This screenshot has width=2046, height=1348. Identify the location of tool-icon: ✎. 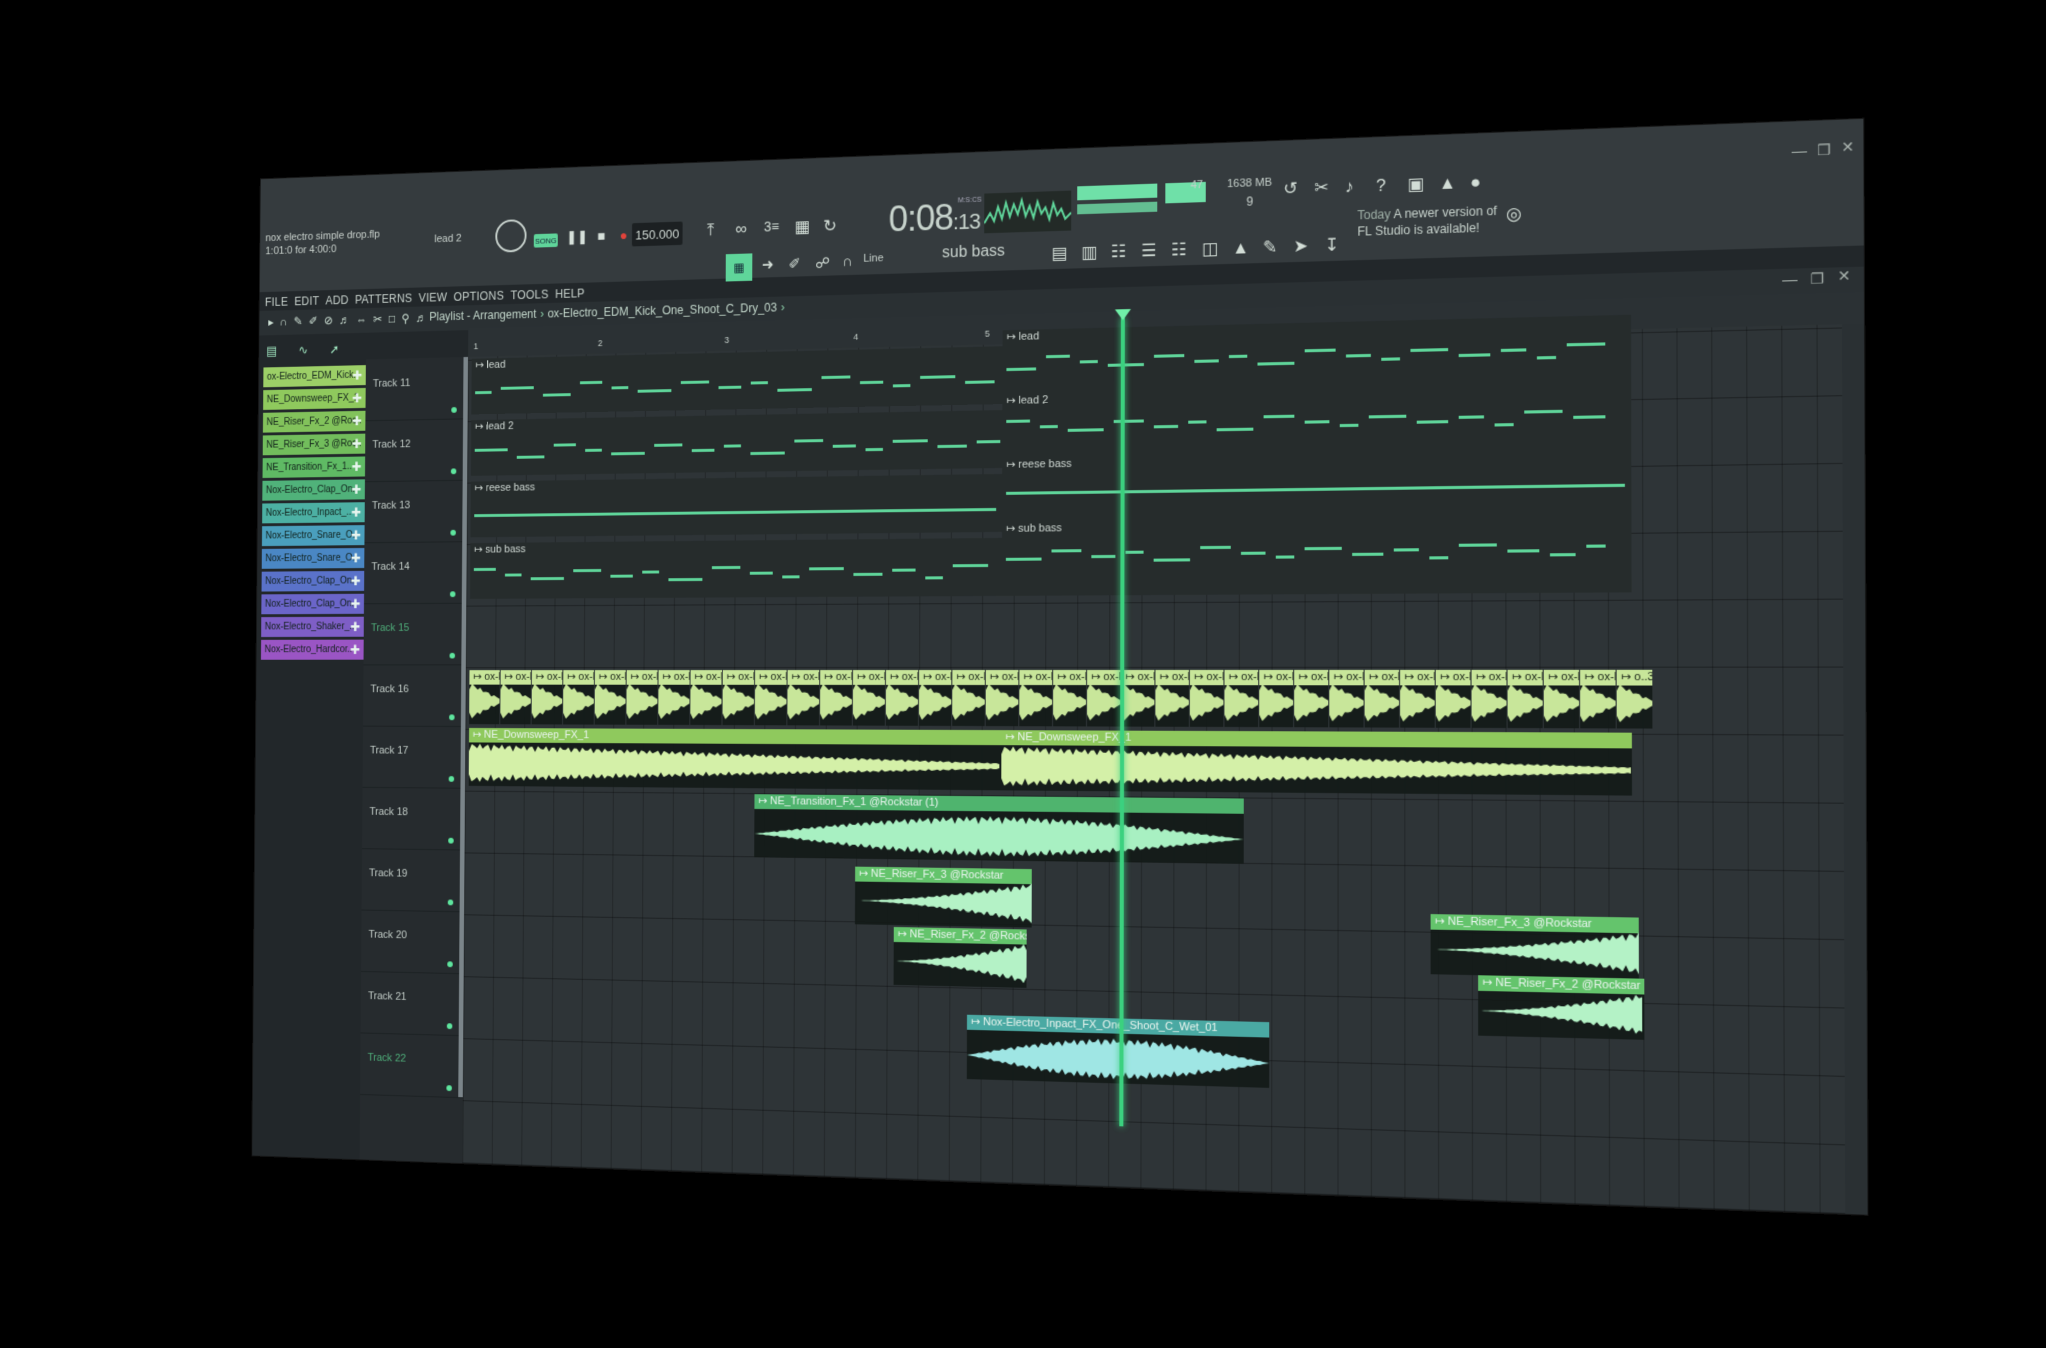
(1270, 247).